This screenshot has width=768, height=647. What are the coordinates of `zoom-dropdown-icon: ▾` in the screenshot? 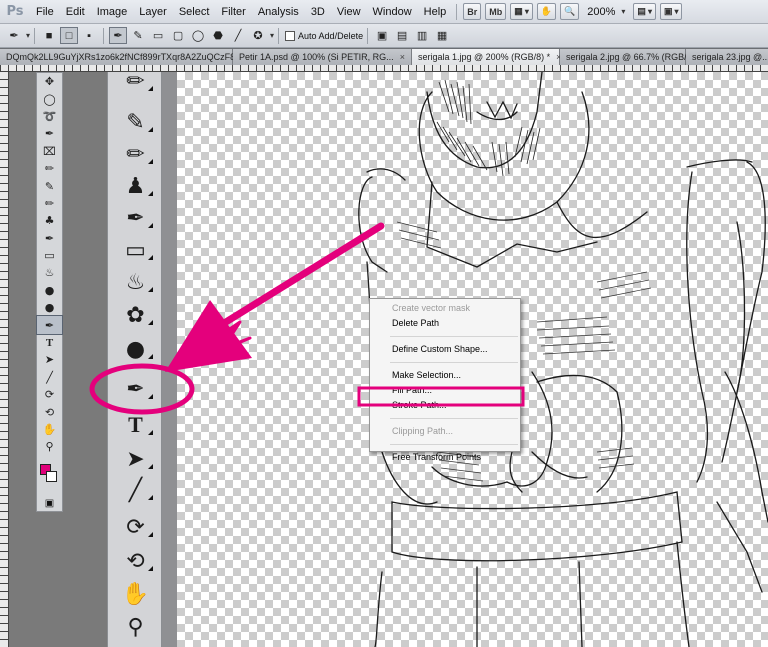 It's located at (623, 11).